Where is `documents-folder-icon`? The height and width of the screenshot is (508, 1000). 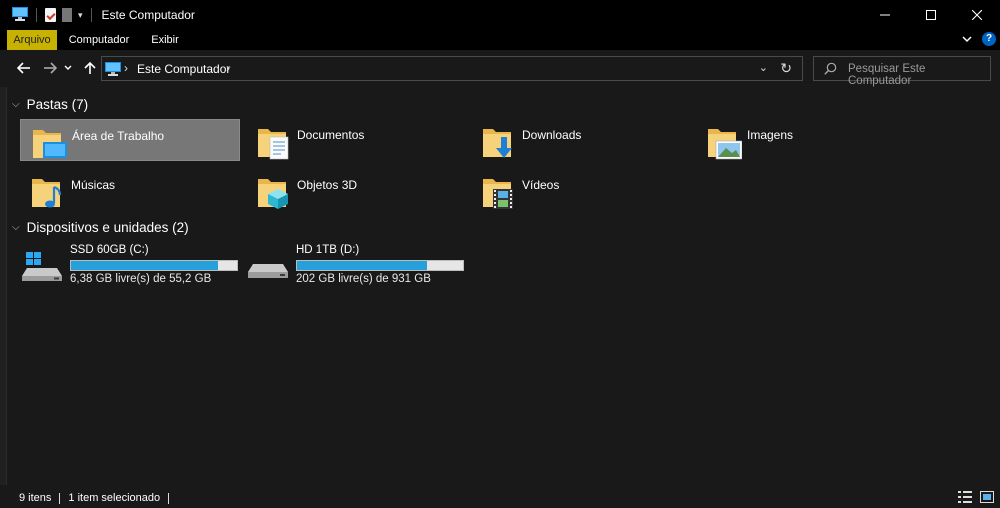 documents-folder-icon is located at coordinates (273, 144).